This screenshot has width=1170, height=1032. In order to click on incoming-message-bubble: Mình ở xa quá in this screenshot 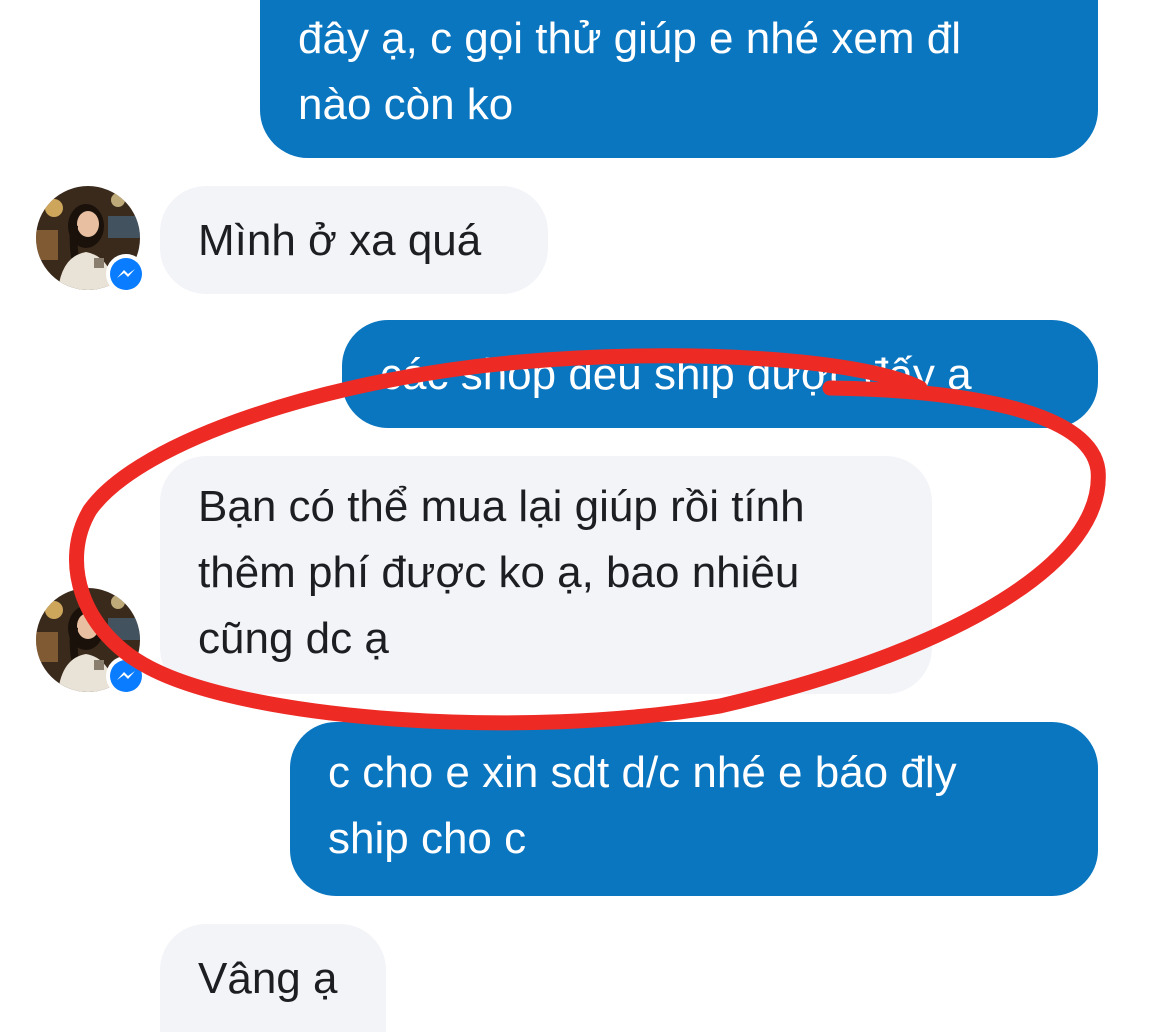, I will do `click(354, 240)`.